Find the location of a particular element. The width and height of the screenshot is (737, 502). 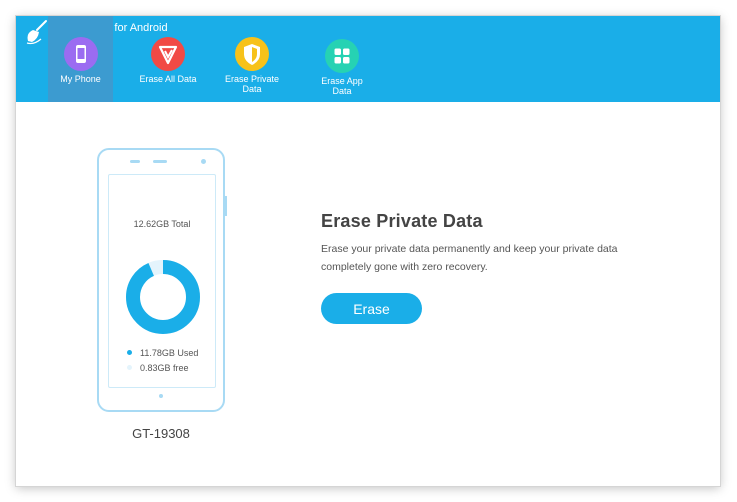

description-line-2: completely gone with zero recovery. is located at coordinates (404, 267).